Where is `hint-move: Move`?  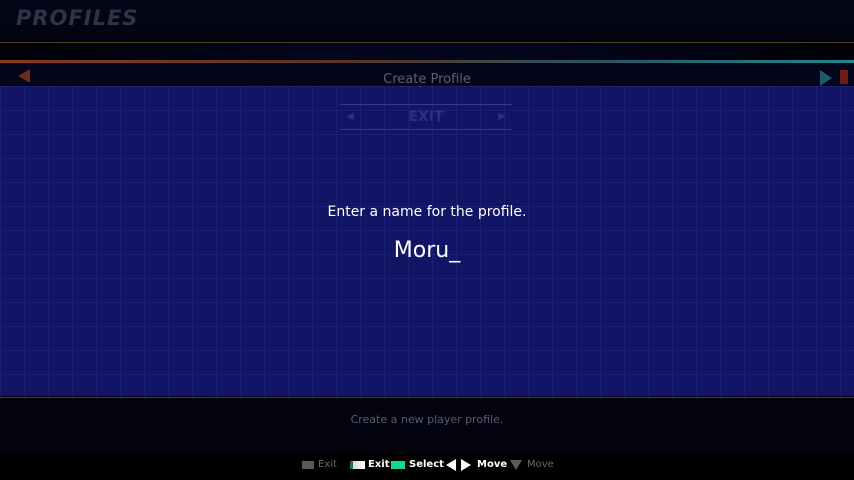 hint-move: Move is located at coordinates (492, 465).